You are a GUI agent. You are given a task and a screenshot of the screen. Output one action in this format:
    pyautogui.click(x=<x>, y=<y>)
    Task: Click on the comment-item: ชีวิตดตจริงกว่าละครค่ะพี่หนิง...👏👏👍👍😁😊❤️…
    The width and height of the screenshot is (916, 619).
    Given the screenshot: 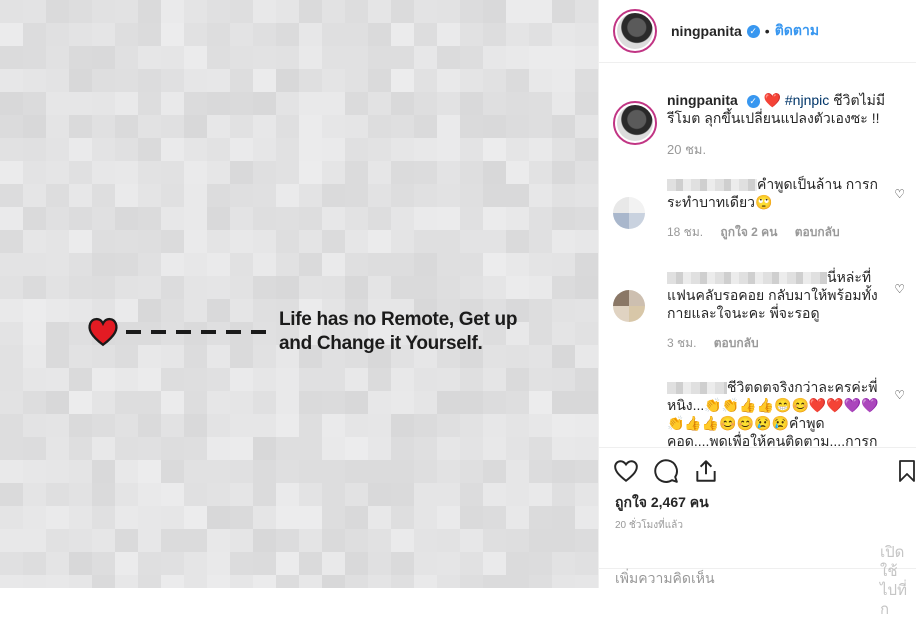 What is the action you would take?
    pyautogui.click(x=760, y=412)
    